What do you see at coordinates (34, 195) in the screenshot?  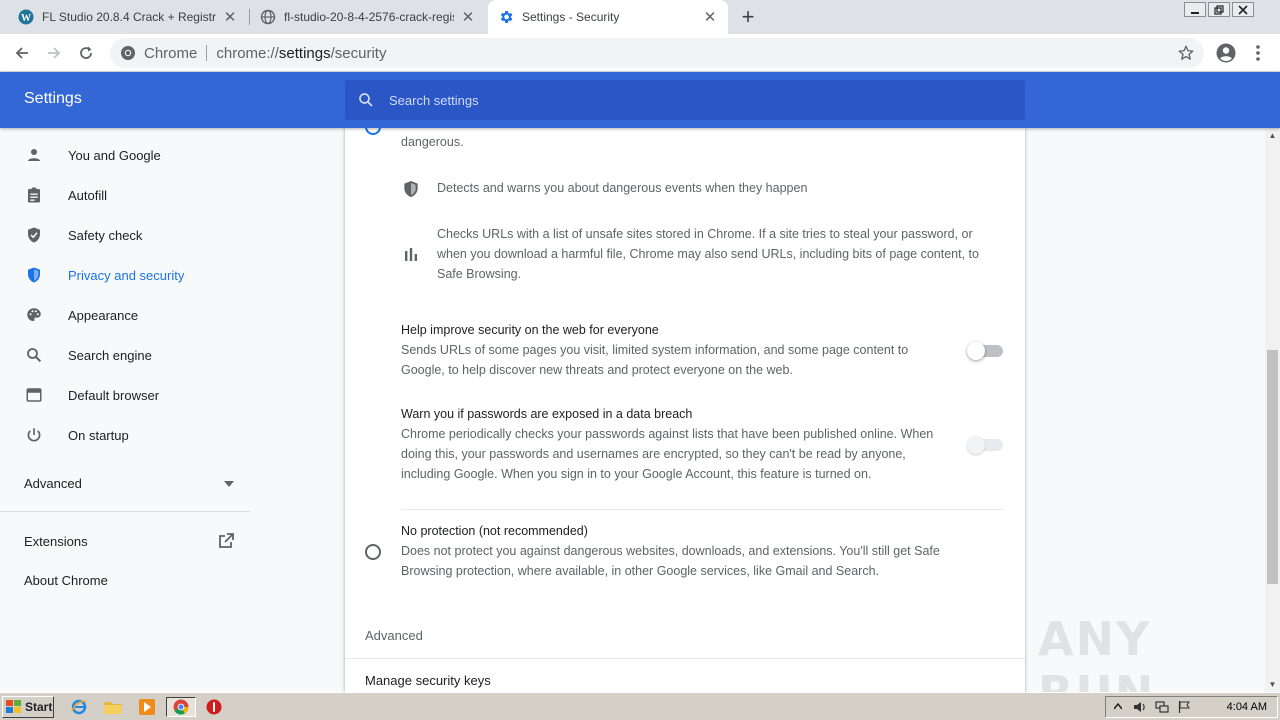 I see `clipboard-icon` at bounding box center [34, 195].